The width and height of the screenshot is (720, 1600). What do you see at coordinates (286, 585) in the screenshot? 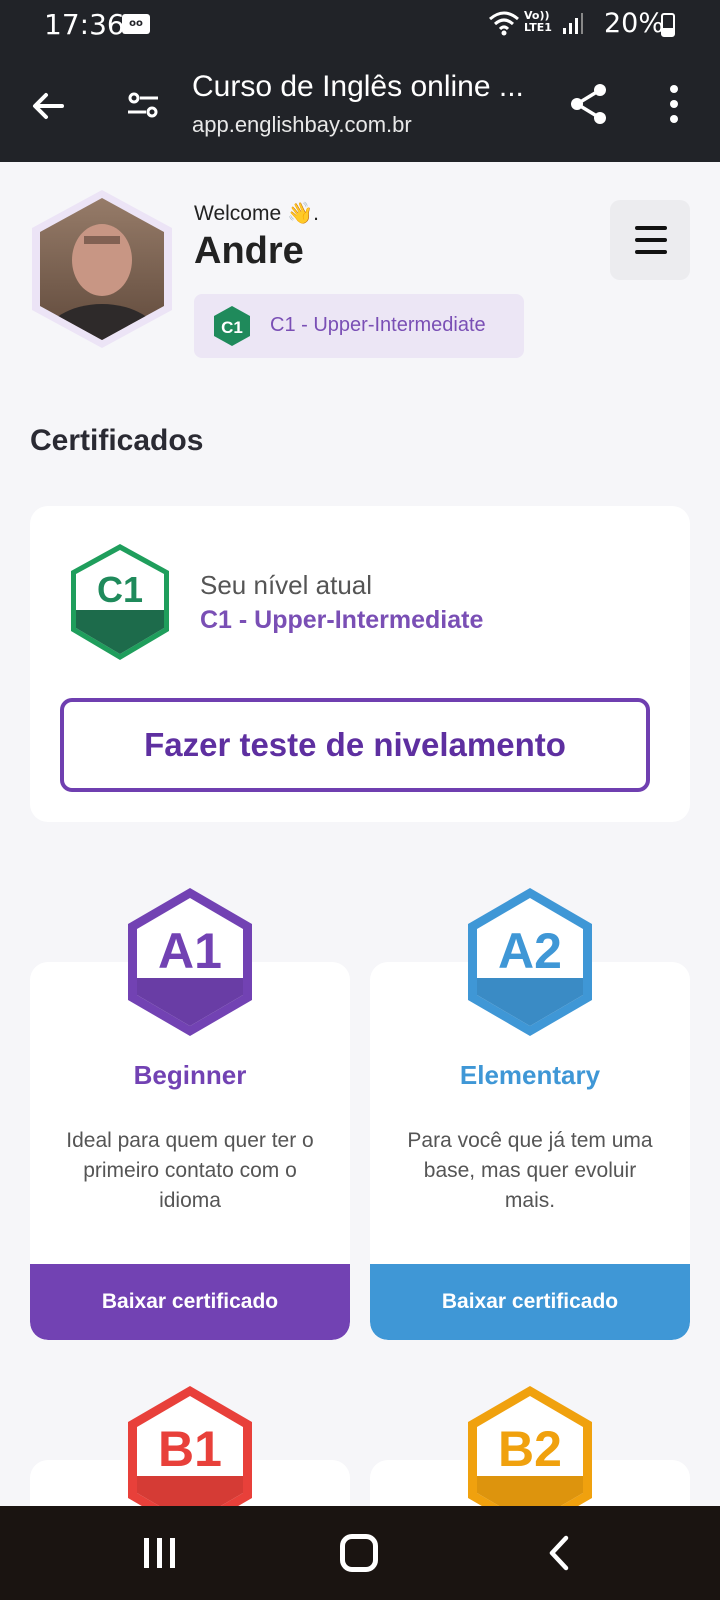
I see `current-level-label: Seu nível atual` at bounding box center [286, 585].